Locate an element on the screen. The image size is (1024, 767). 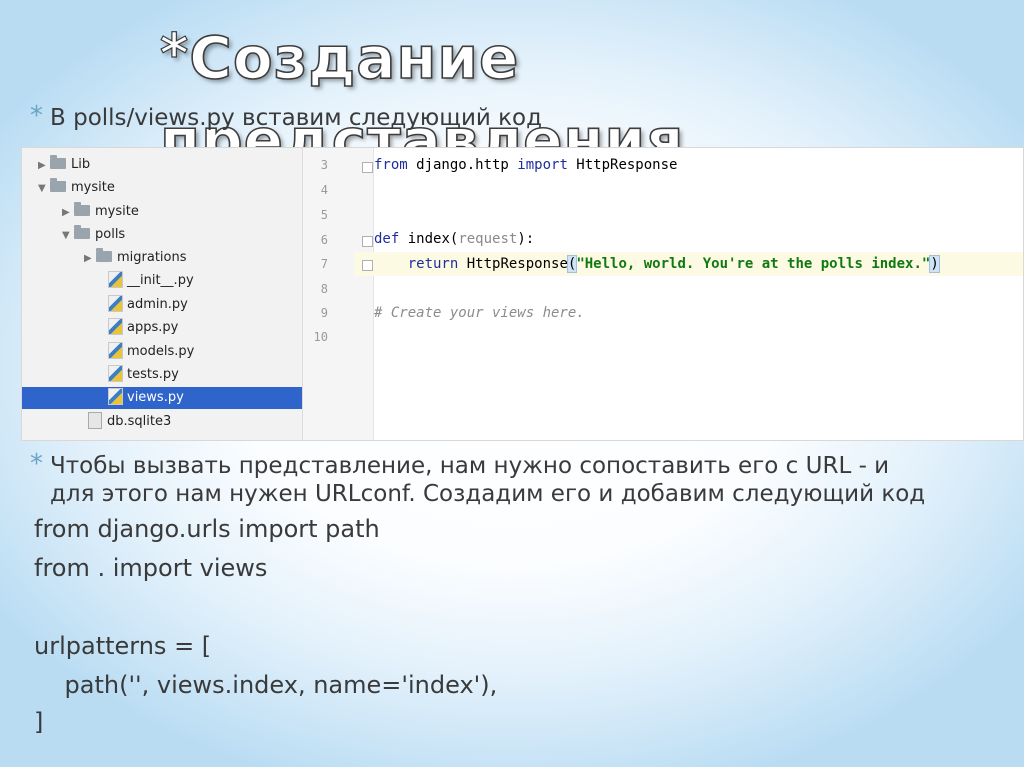
tree-item-label: __init__.py is located at coordinates (160, 280).